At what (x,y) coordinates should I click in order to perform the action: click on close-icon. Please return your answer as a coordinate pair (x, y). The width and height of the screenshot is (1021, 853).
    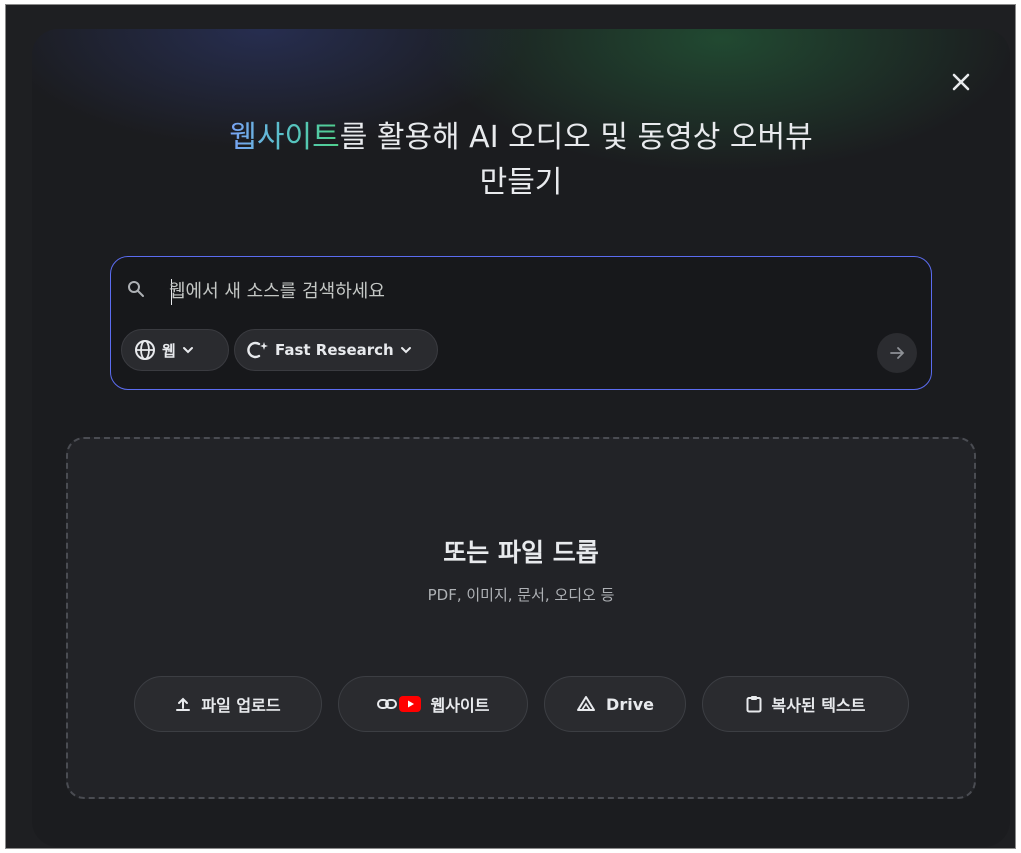
    Looking at the image, I should click on (961, 82).